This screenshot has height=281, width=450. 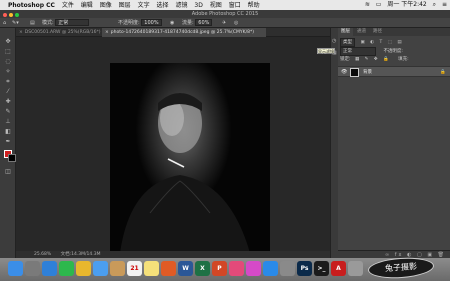 I want to click on dock-mail-icon, so click(x=100, y=268).